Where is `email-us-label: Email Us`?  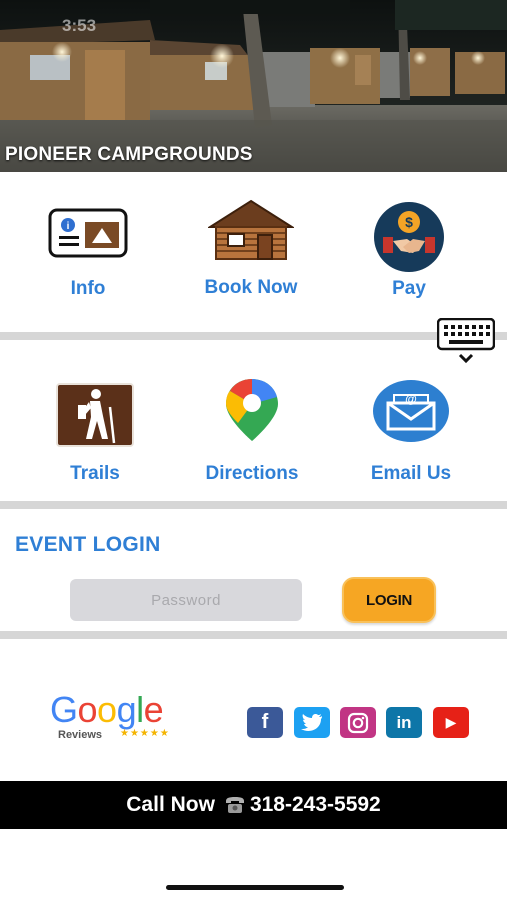
email-us-label: Email Us is located at coordinates (411, 473).